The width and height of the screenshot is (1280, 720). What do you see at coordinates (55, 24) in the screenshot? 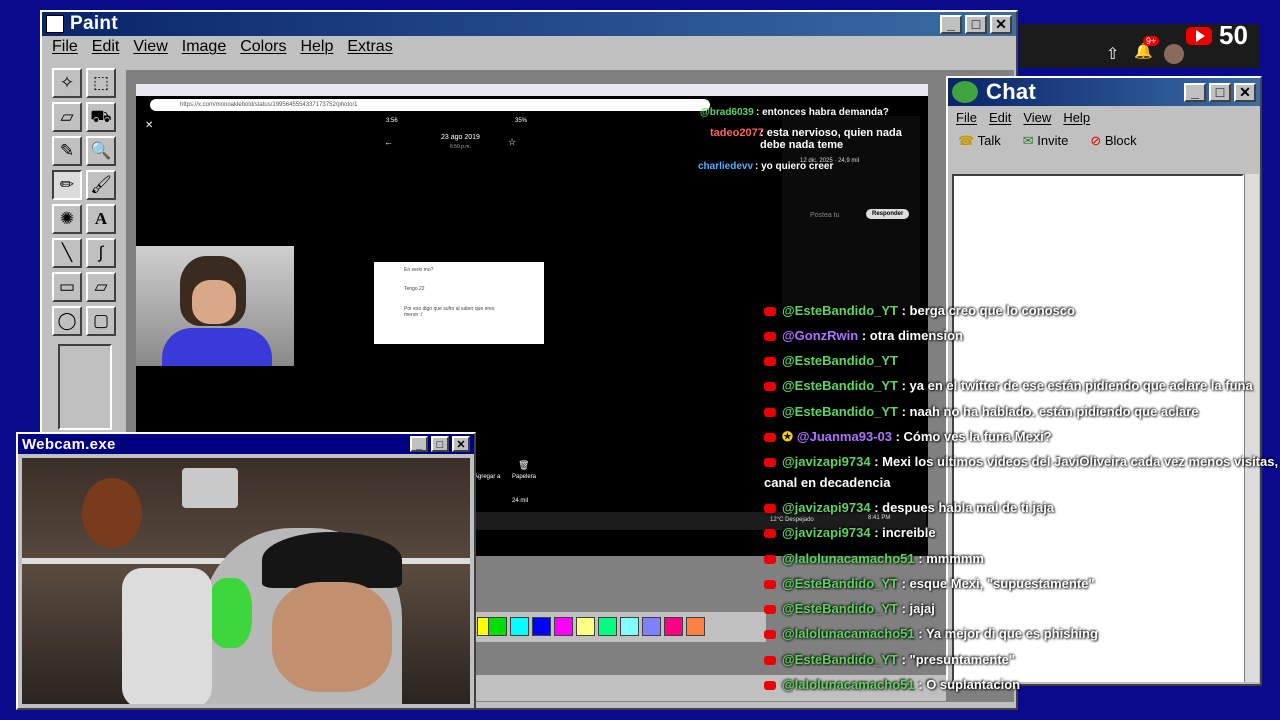
I see `paint-app-icon` at bounding box center [55, 24].